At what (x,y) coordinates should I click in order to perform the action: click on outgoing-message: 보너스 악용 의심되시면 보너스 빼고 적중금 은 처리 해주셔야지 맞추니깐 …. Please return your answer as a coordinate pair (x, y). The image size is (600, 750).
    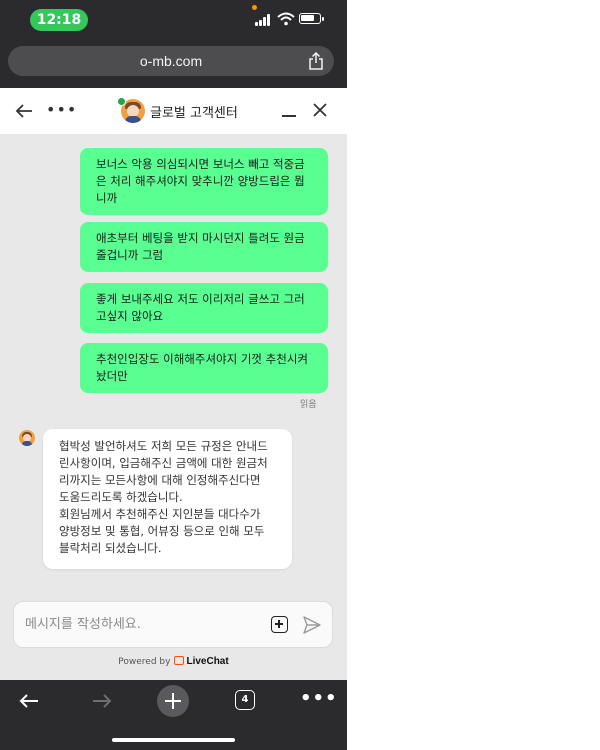
    Looking at the image, I should click on (204, 181).